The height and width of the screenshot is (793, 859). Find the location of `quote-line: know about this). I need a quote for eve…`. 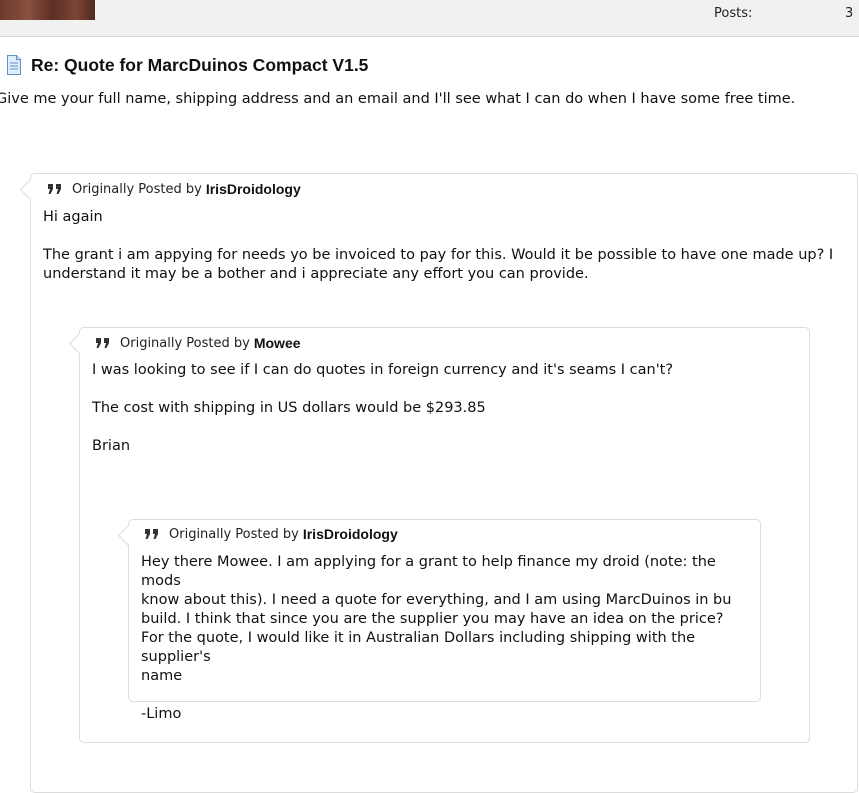

quote-line: know about this). I need a quote for eve… is located at coordinates (436, 600).